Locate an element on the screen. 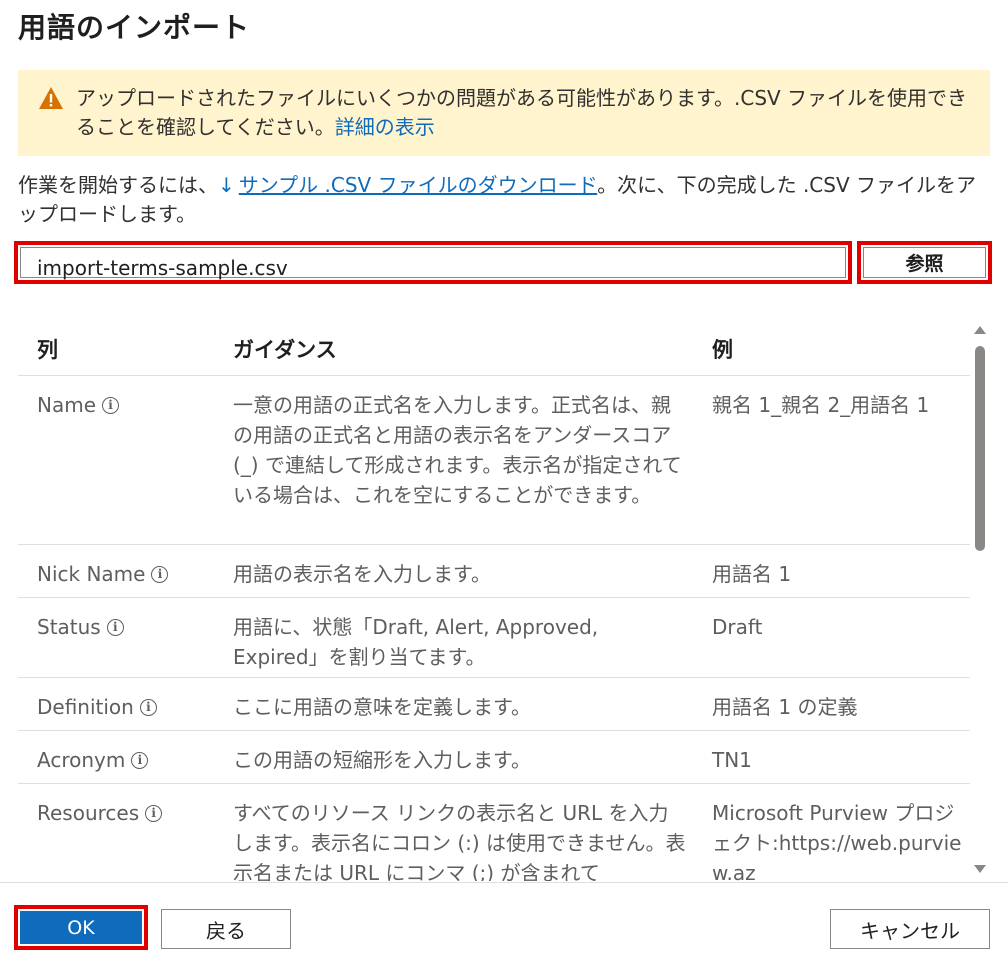 The height and width of the screenshot is (969, 1008). row-name-cell: Nick Name i is located at coordinates (127, 574).